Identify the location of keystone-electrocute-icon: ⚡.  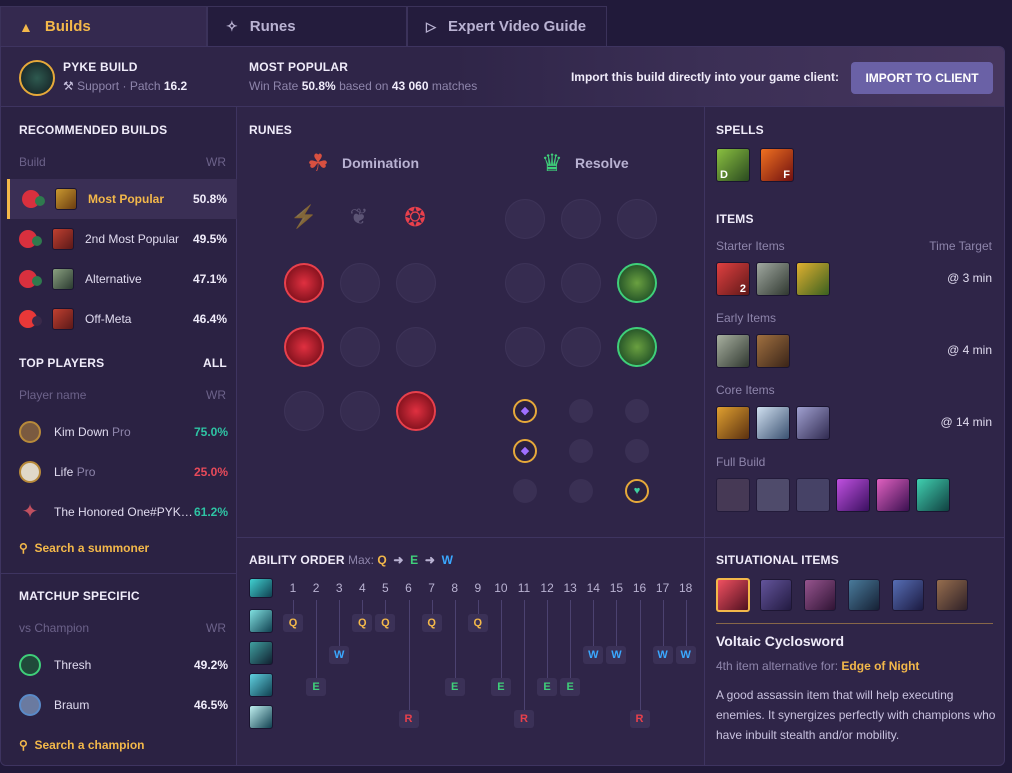
(304, 217).